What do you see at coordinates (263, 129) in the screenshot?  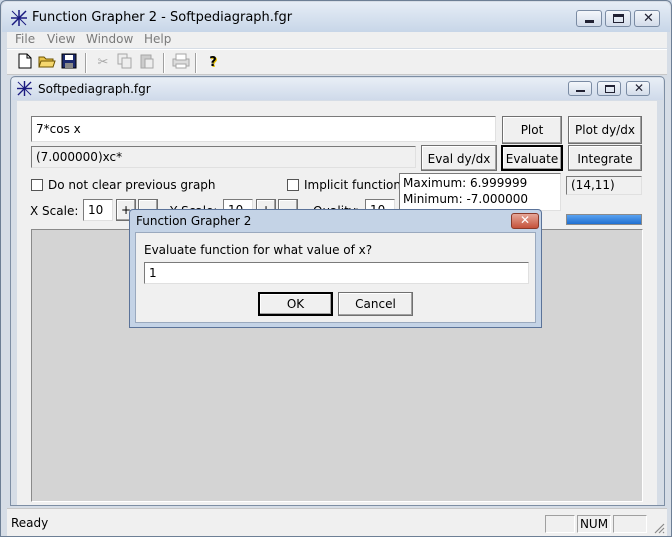 I see `function-input: 7*cos x` at bounding box center [263, 129].